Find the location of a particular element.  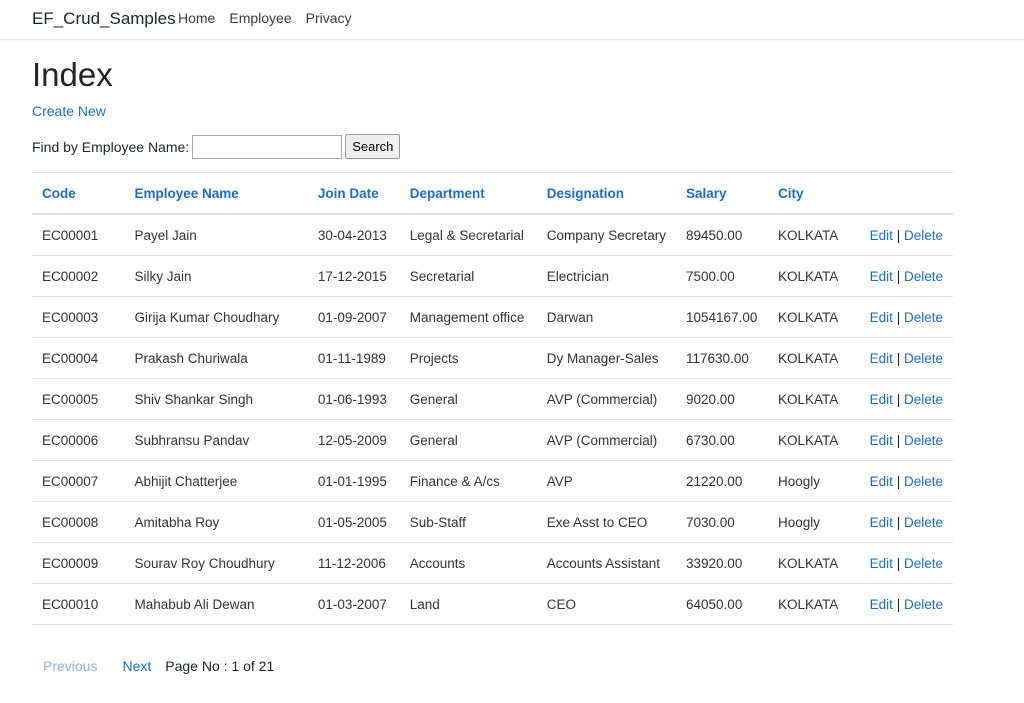

cell-salary: 117630.00 is located at coordinates (722, 358).